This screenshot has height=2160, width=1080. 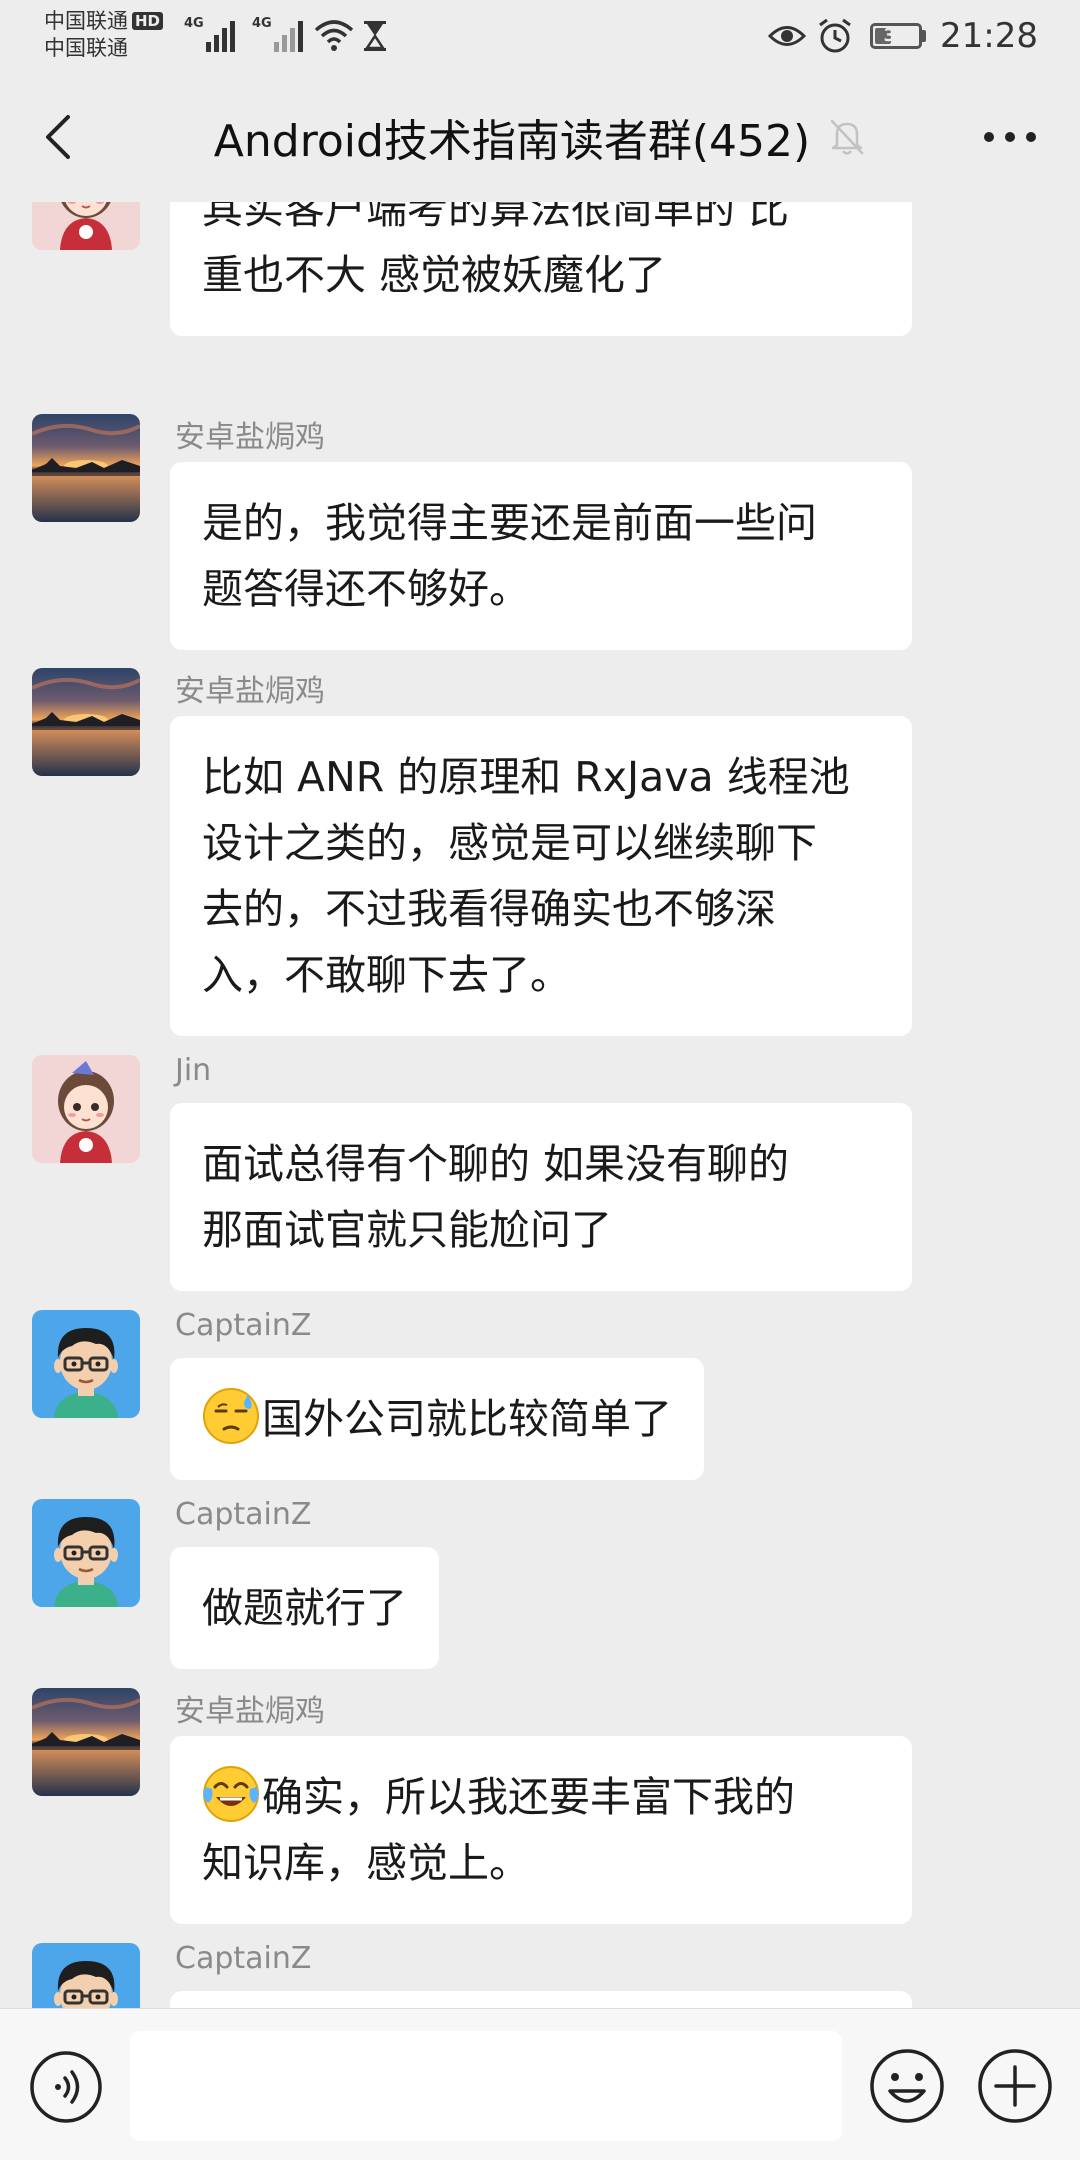 I want to click on message-text: 入，不敢聊下去了。, so click(x=386, y=975).